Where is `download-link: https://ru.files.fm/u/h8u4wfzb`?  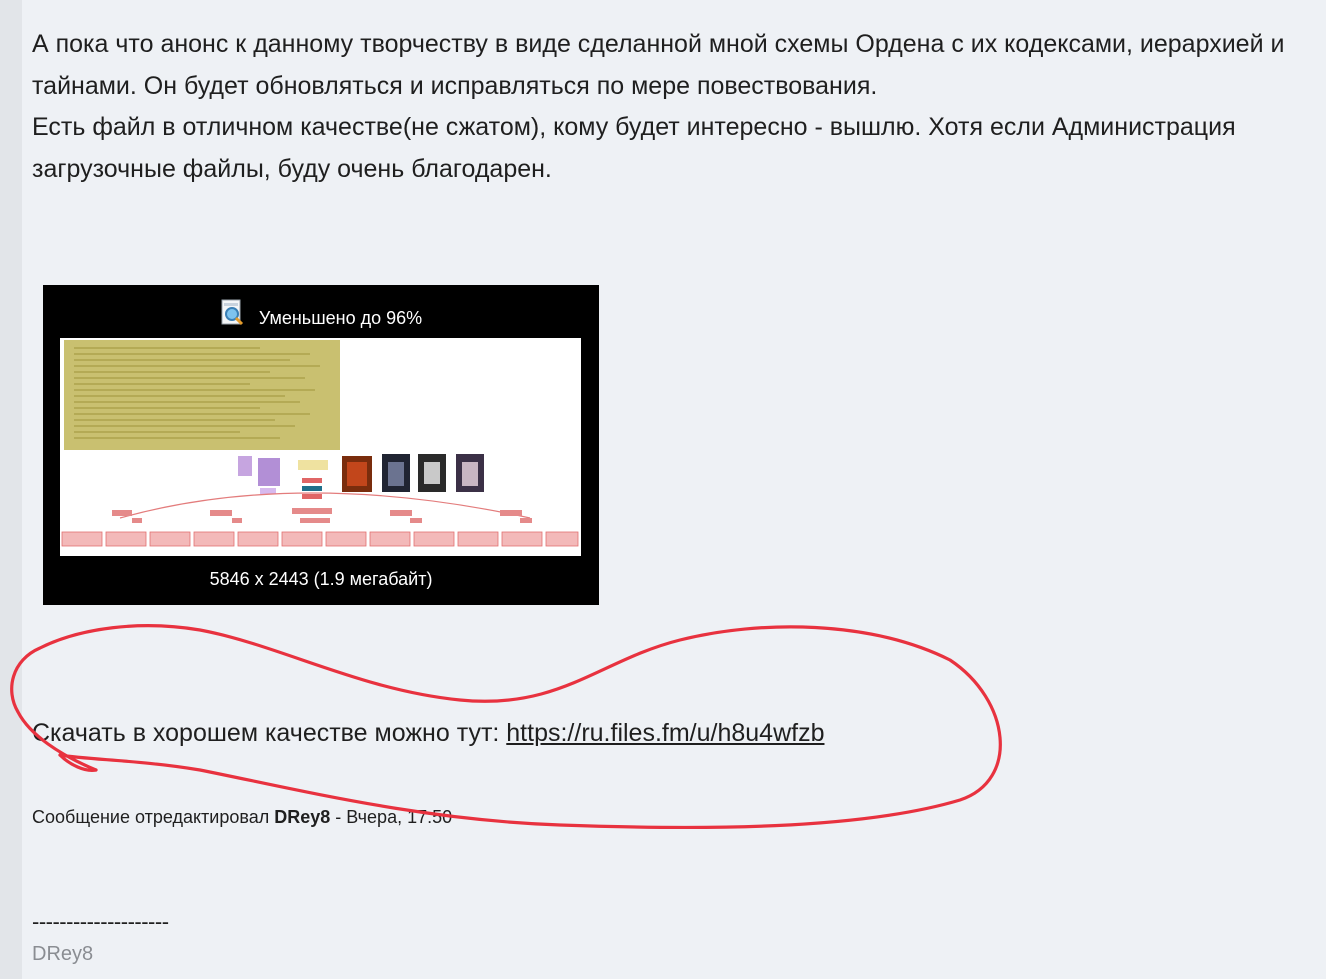 download-link: https://ru.files.fm/u/h8u4wfzb is located at coordinates (665, 733).